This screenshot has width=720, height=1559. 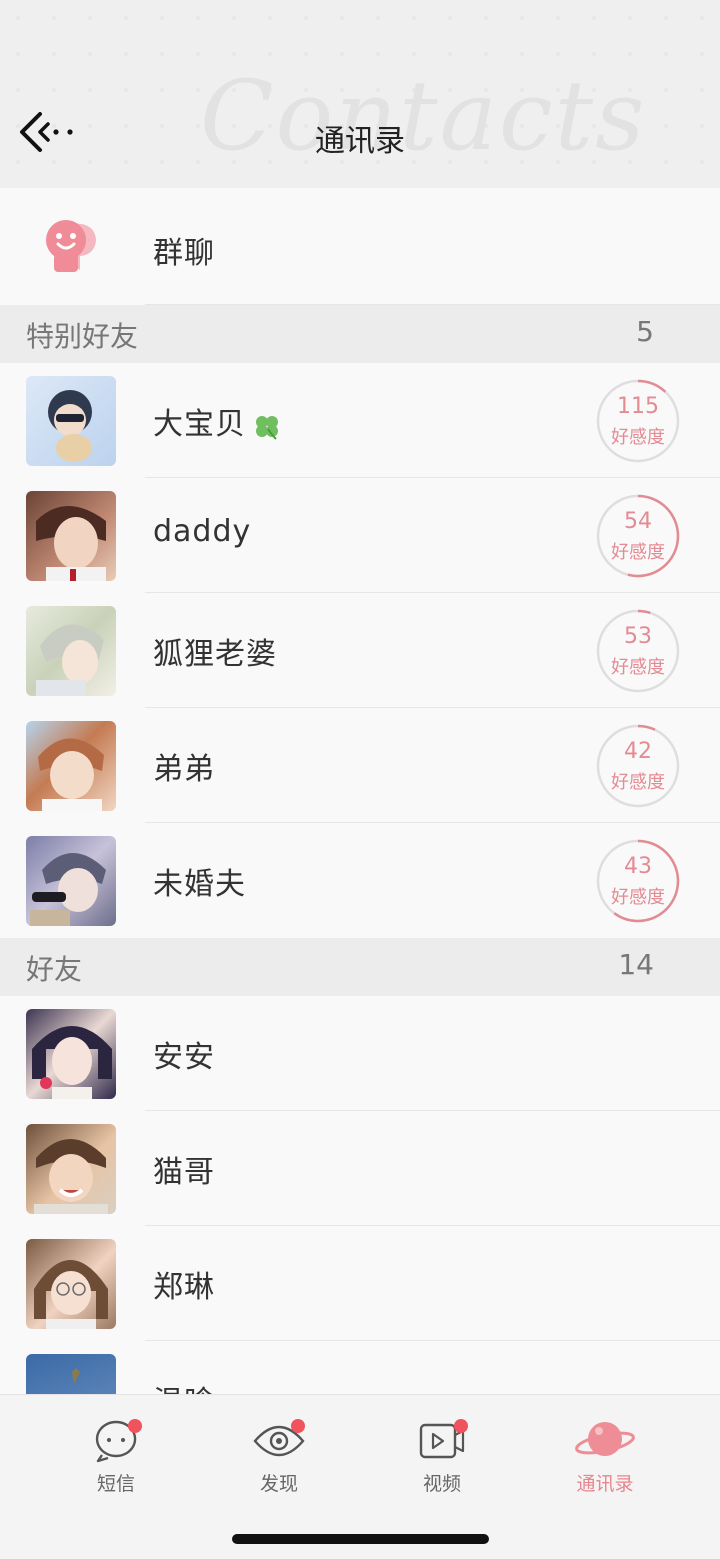 I want to click on contact-name: daddy, so click(x=202, y=531).